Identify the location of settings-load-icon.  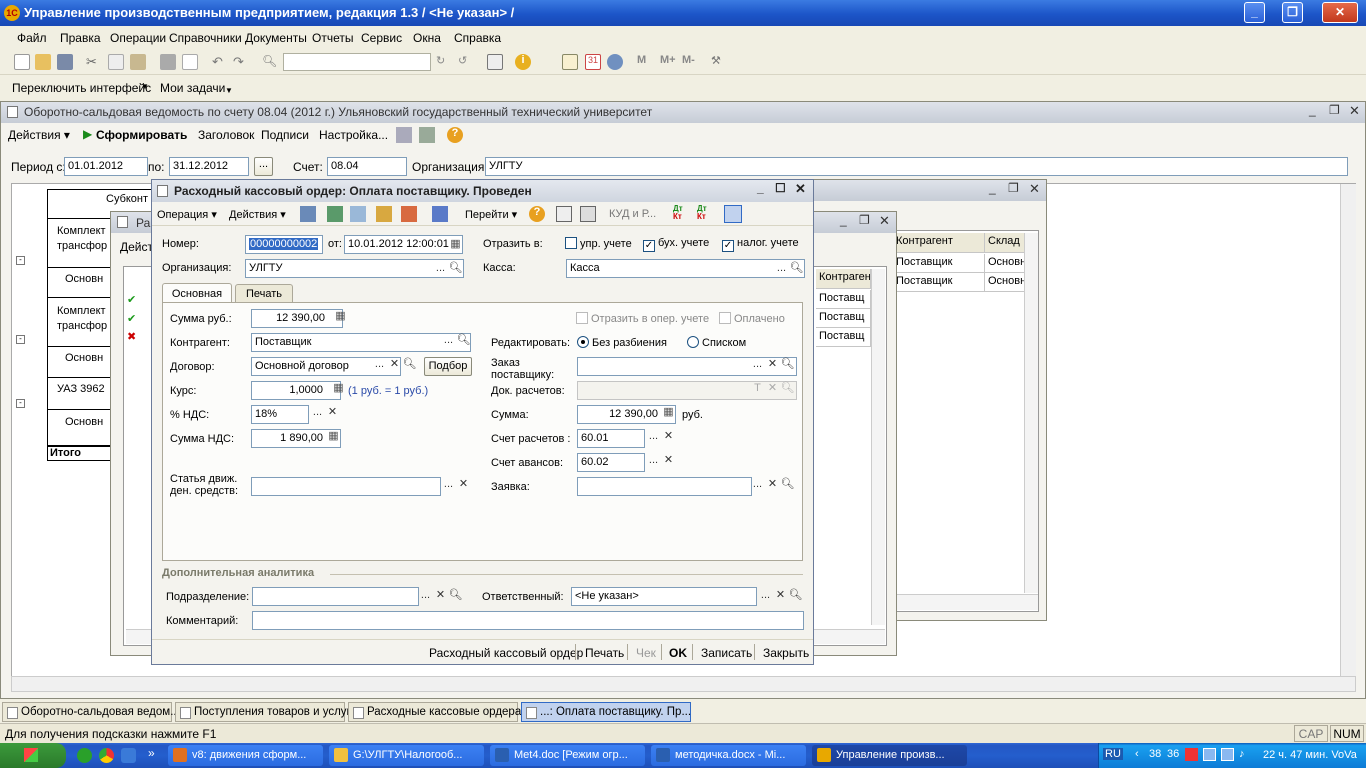
(427, 135).